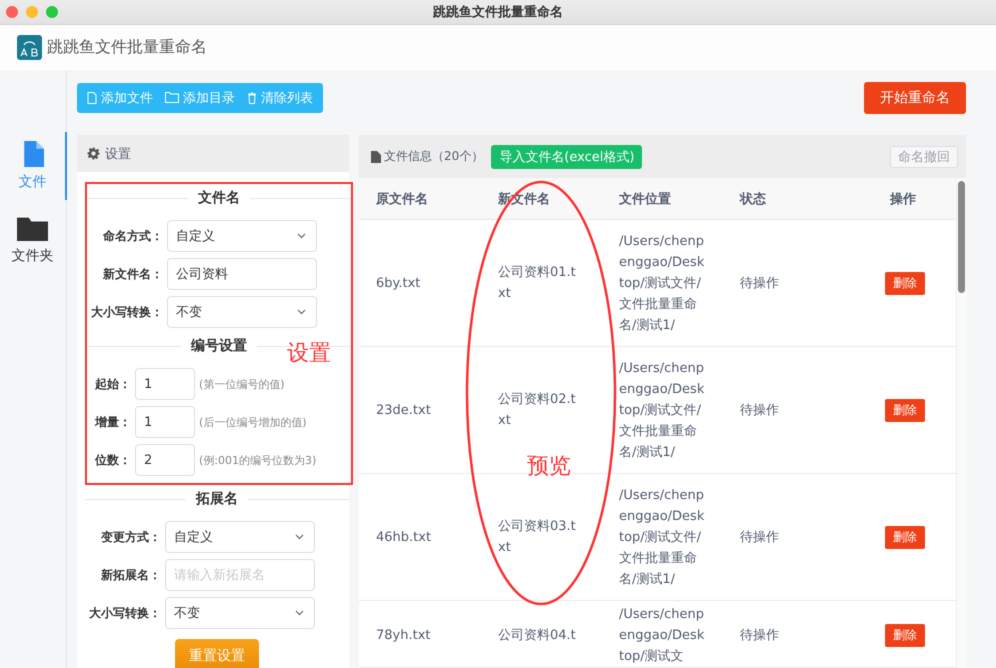 Image resolution: width=996 pixels, height=668 pixels. Describe the element at coordinates (252, 98) in the screenshot. I see `trash-icon` at that location.